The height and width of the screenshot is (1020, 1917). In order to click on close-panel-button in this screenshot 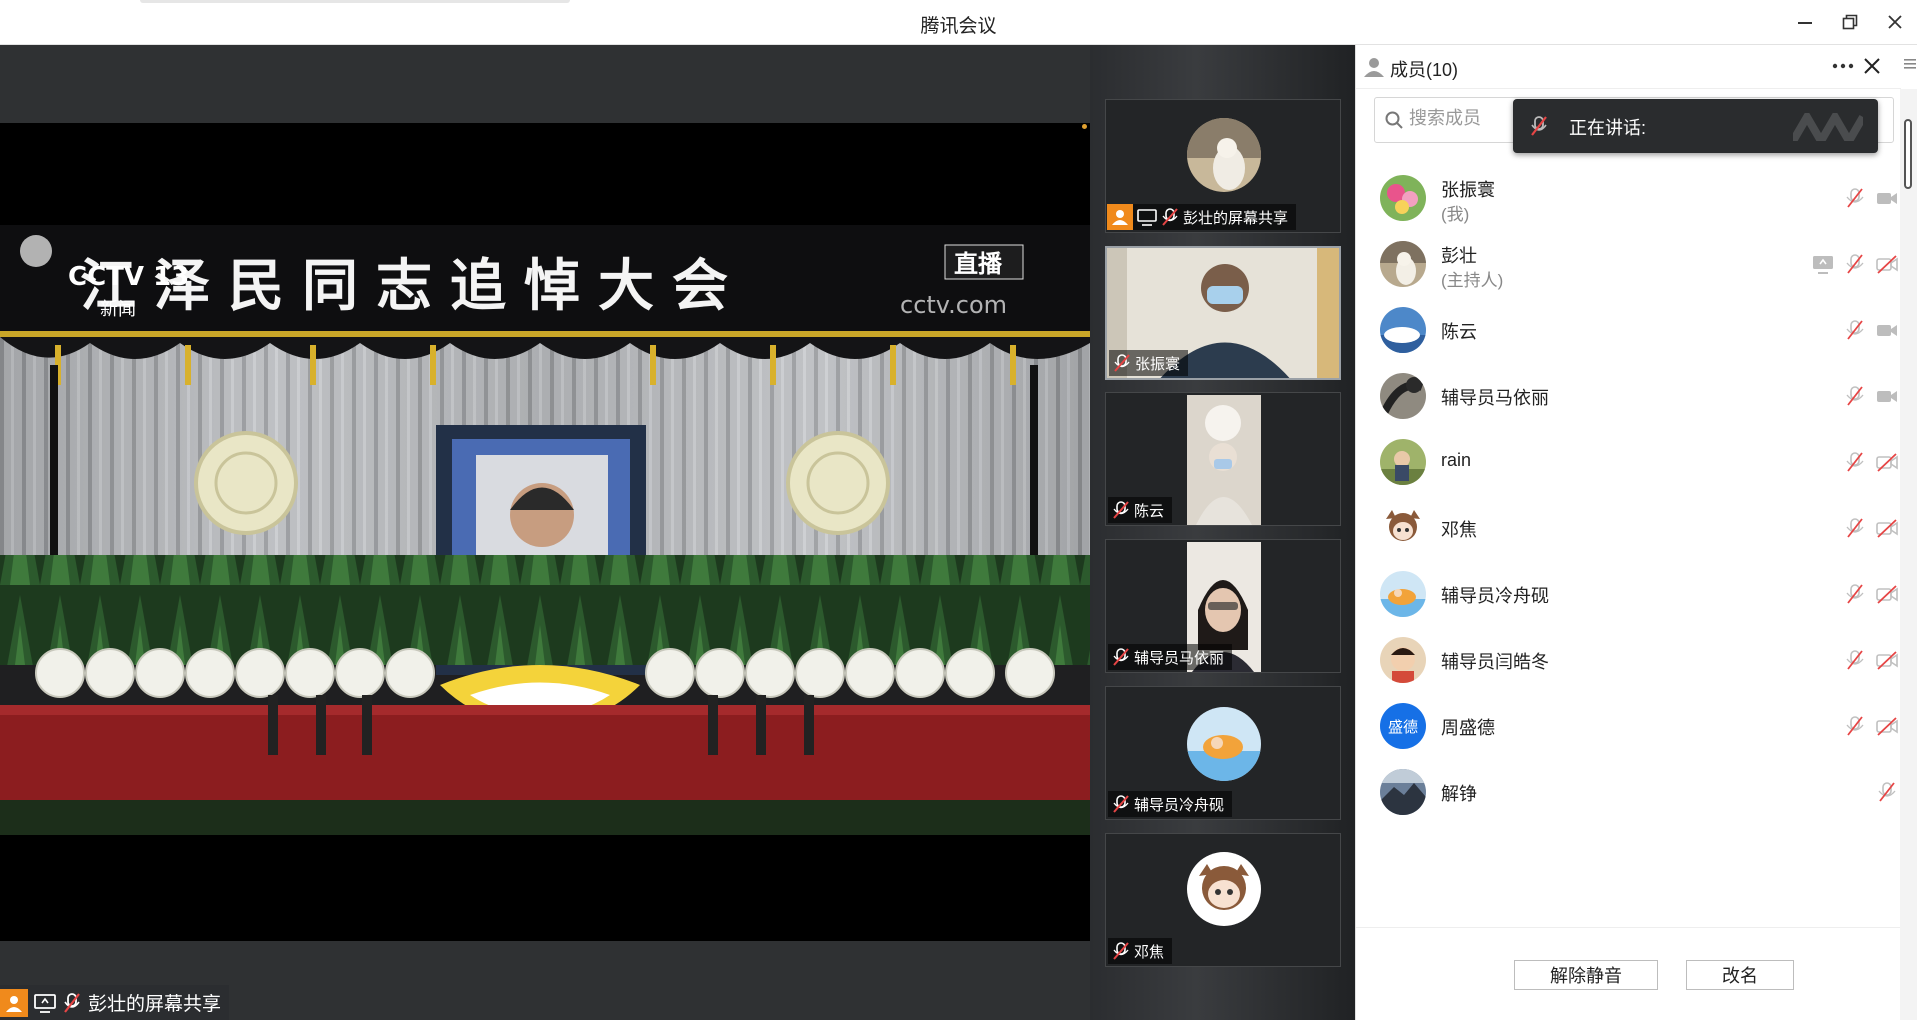, I will do `click(1872, 66)`.